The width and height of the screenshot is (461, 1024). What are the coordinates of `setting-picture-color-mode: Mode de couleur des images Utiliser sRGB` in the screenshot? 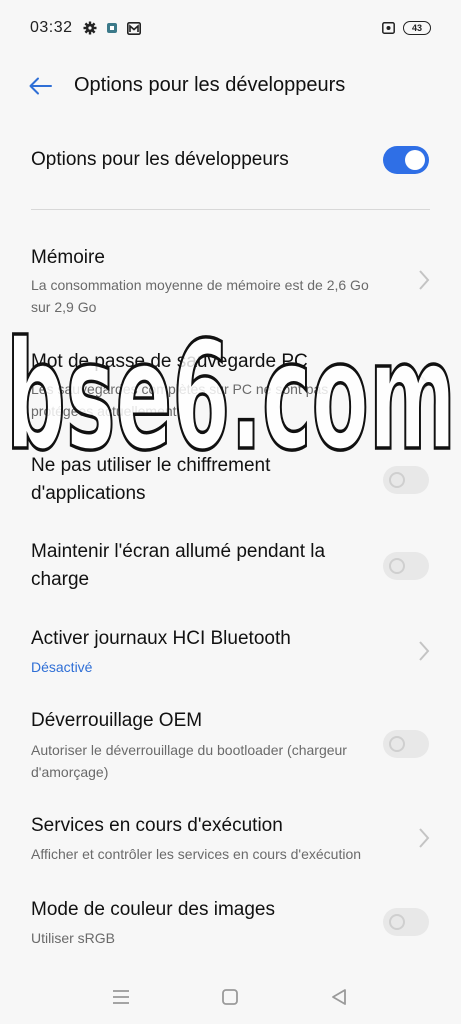 It's located at (230, 924).